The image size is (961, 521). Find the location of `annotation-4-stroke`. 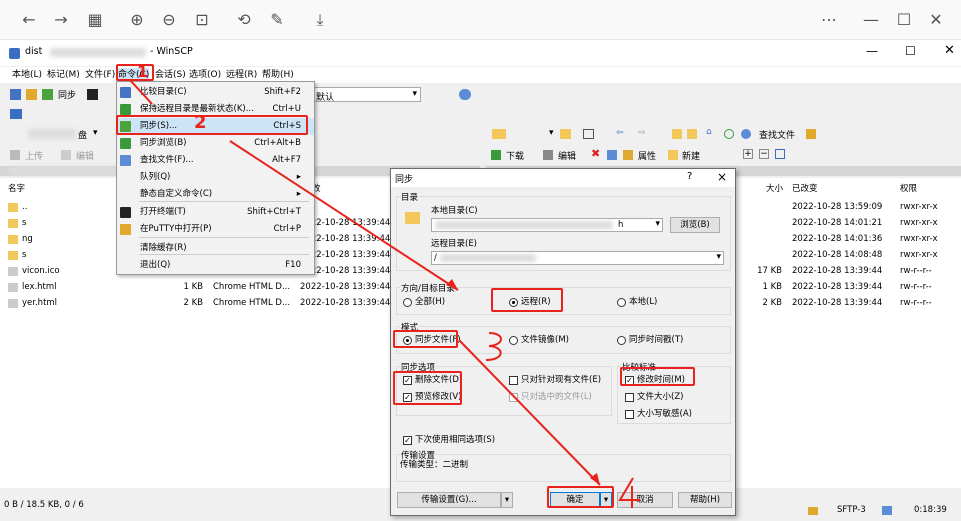

annotation-4-stroke is located at coordinates (629, 492).